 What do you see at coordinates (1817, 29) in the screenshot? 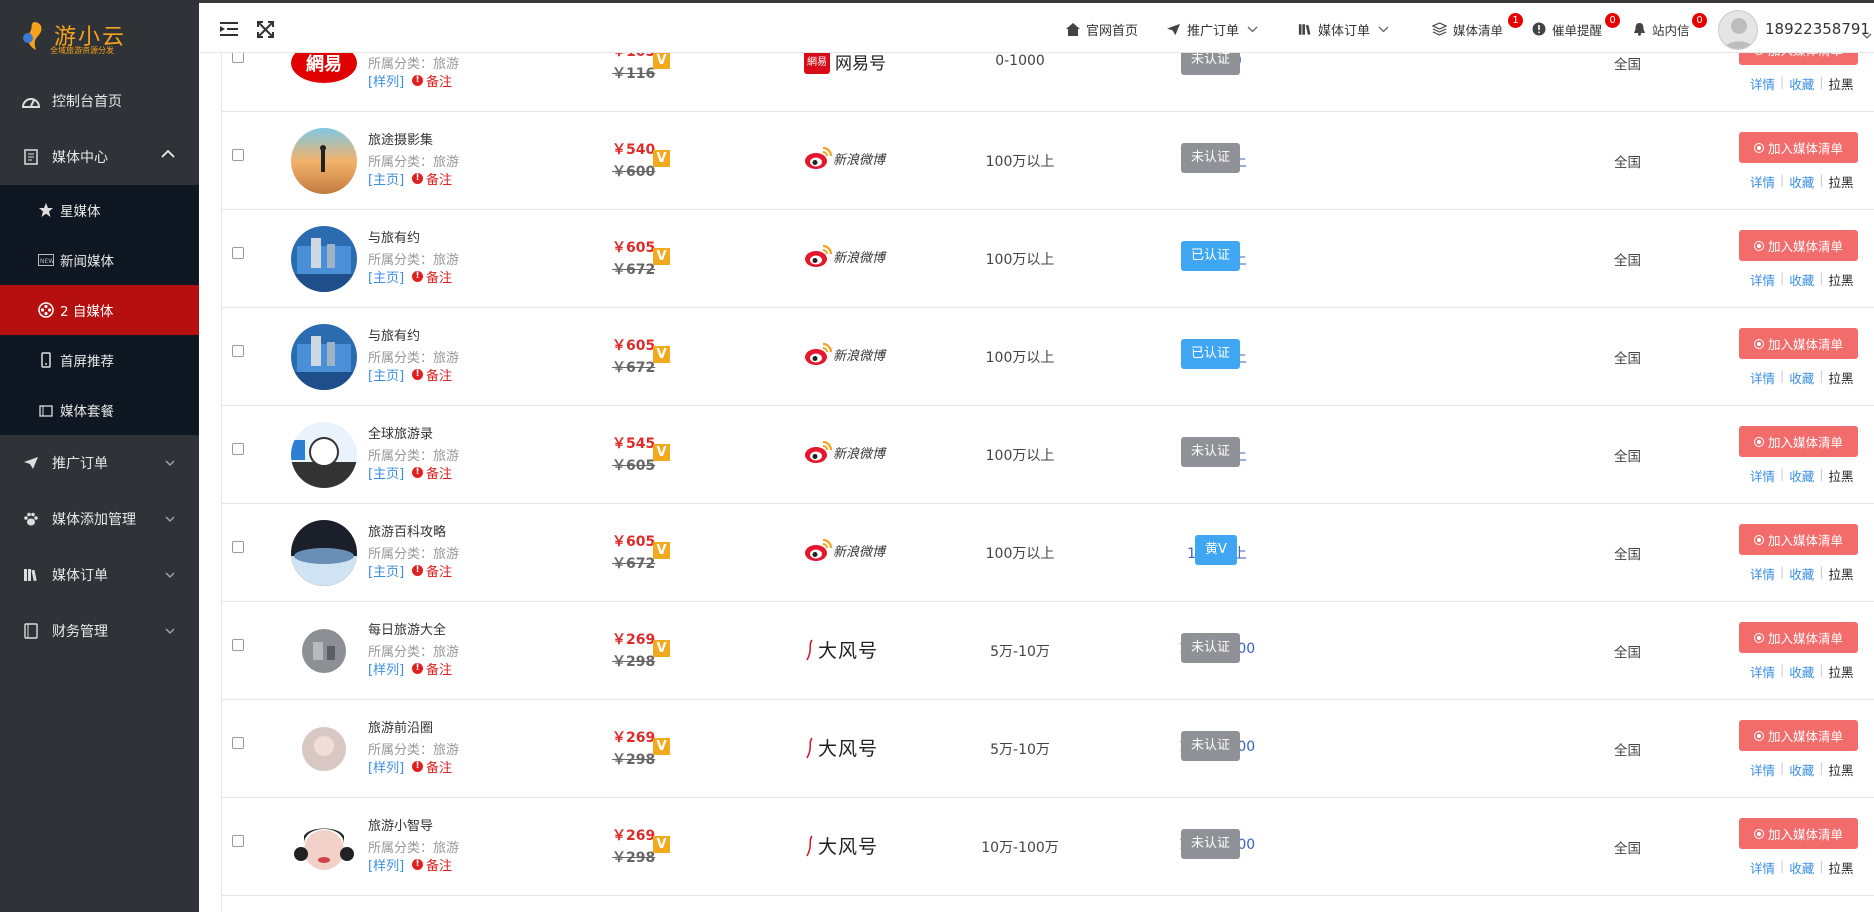
I see `user-phone: 18922358791` at bounding box center [1817, 29].